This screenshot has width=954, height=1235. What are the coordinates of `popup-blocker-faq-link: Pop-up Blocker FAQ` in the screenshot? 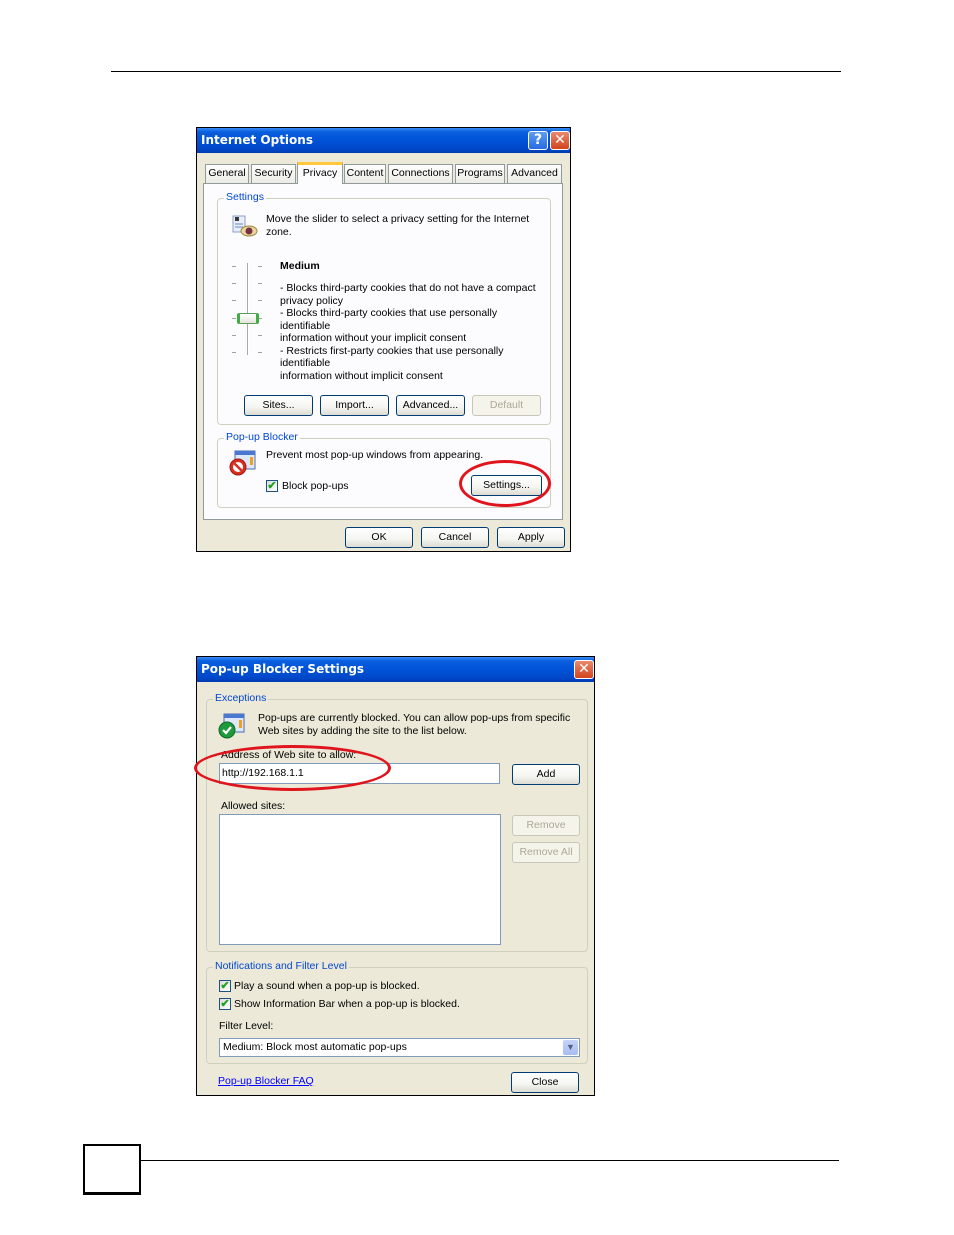 It's located at (266, 1081).